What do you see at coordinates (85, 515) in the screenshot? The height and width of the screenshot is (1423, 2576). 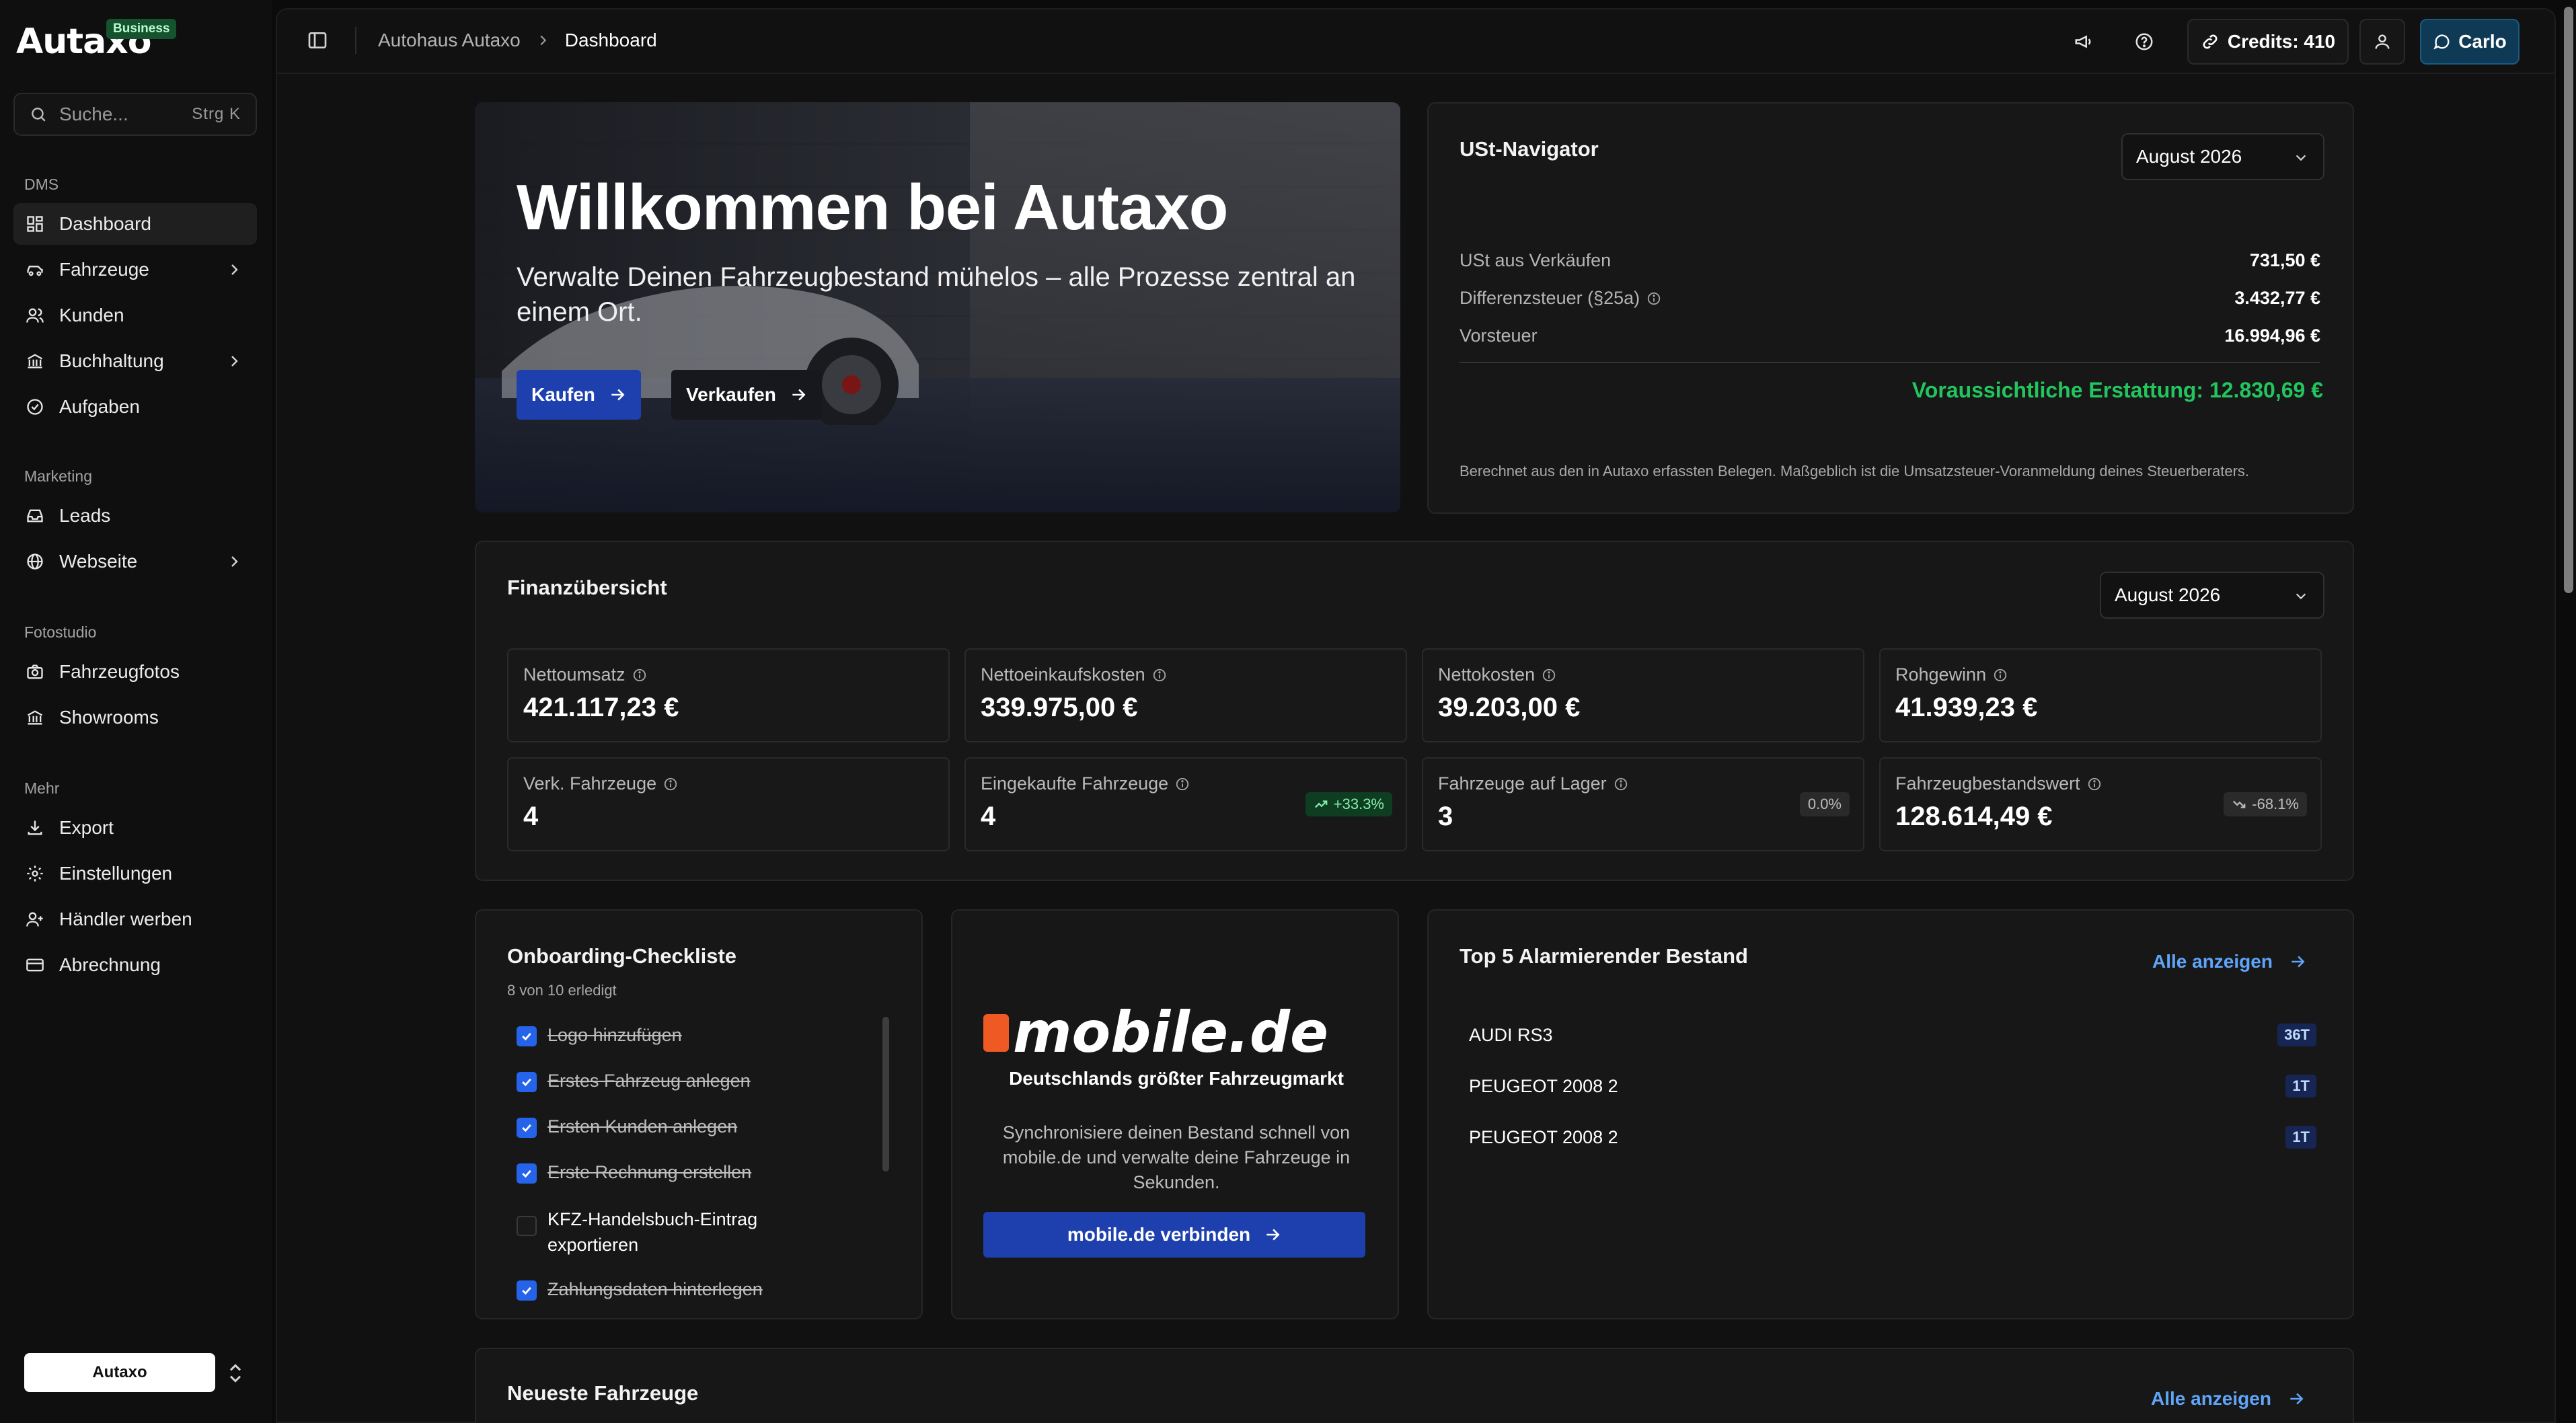 I see `sidebar-item-label: Leads` at bounding box center [85, 515].